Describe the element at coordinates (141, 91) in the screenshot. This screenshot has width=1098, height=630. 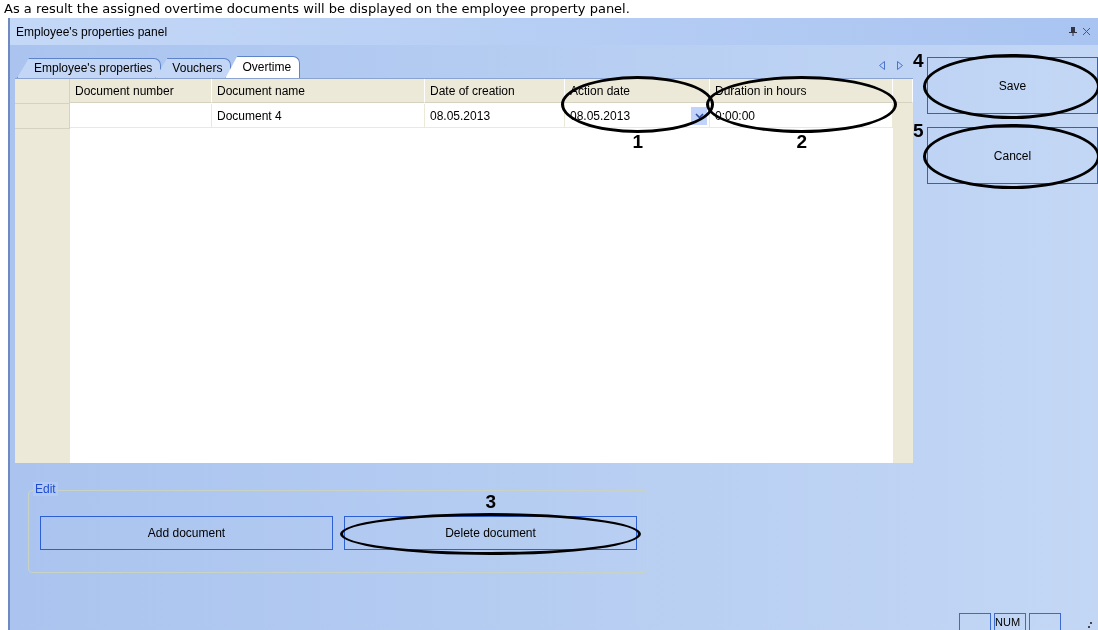
I see `column-header: Document number` at that location.